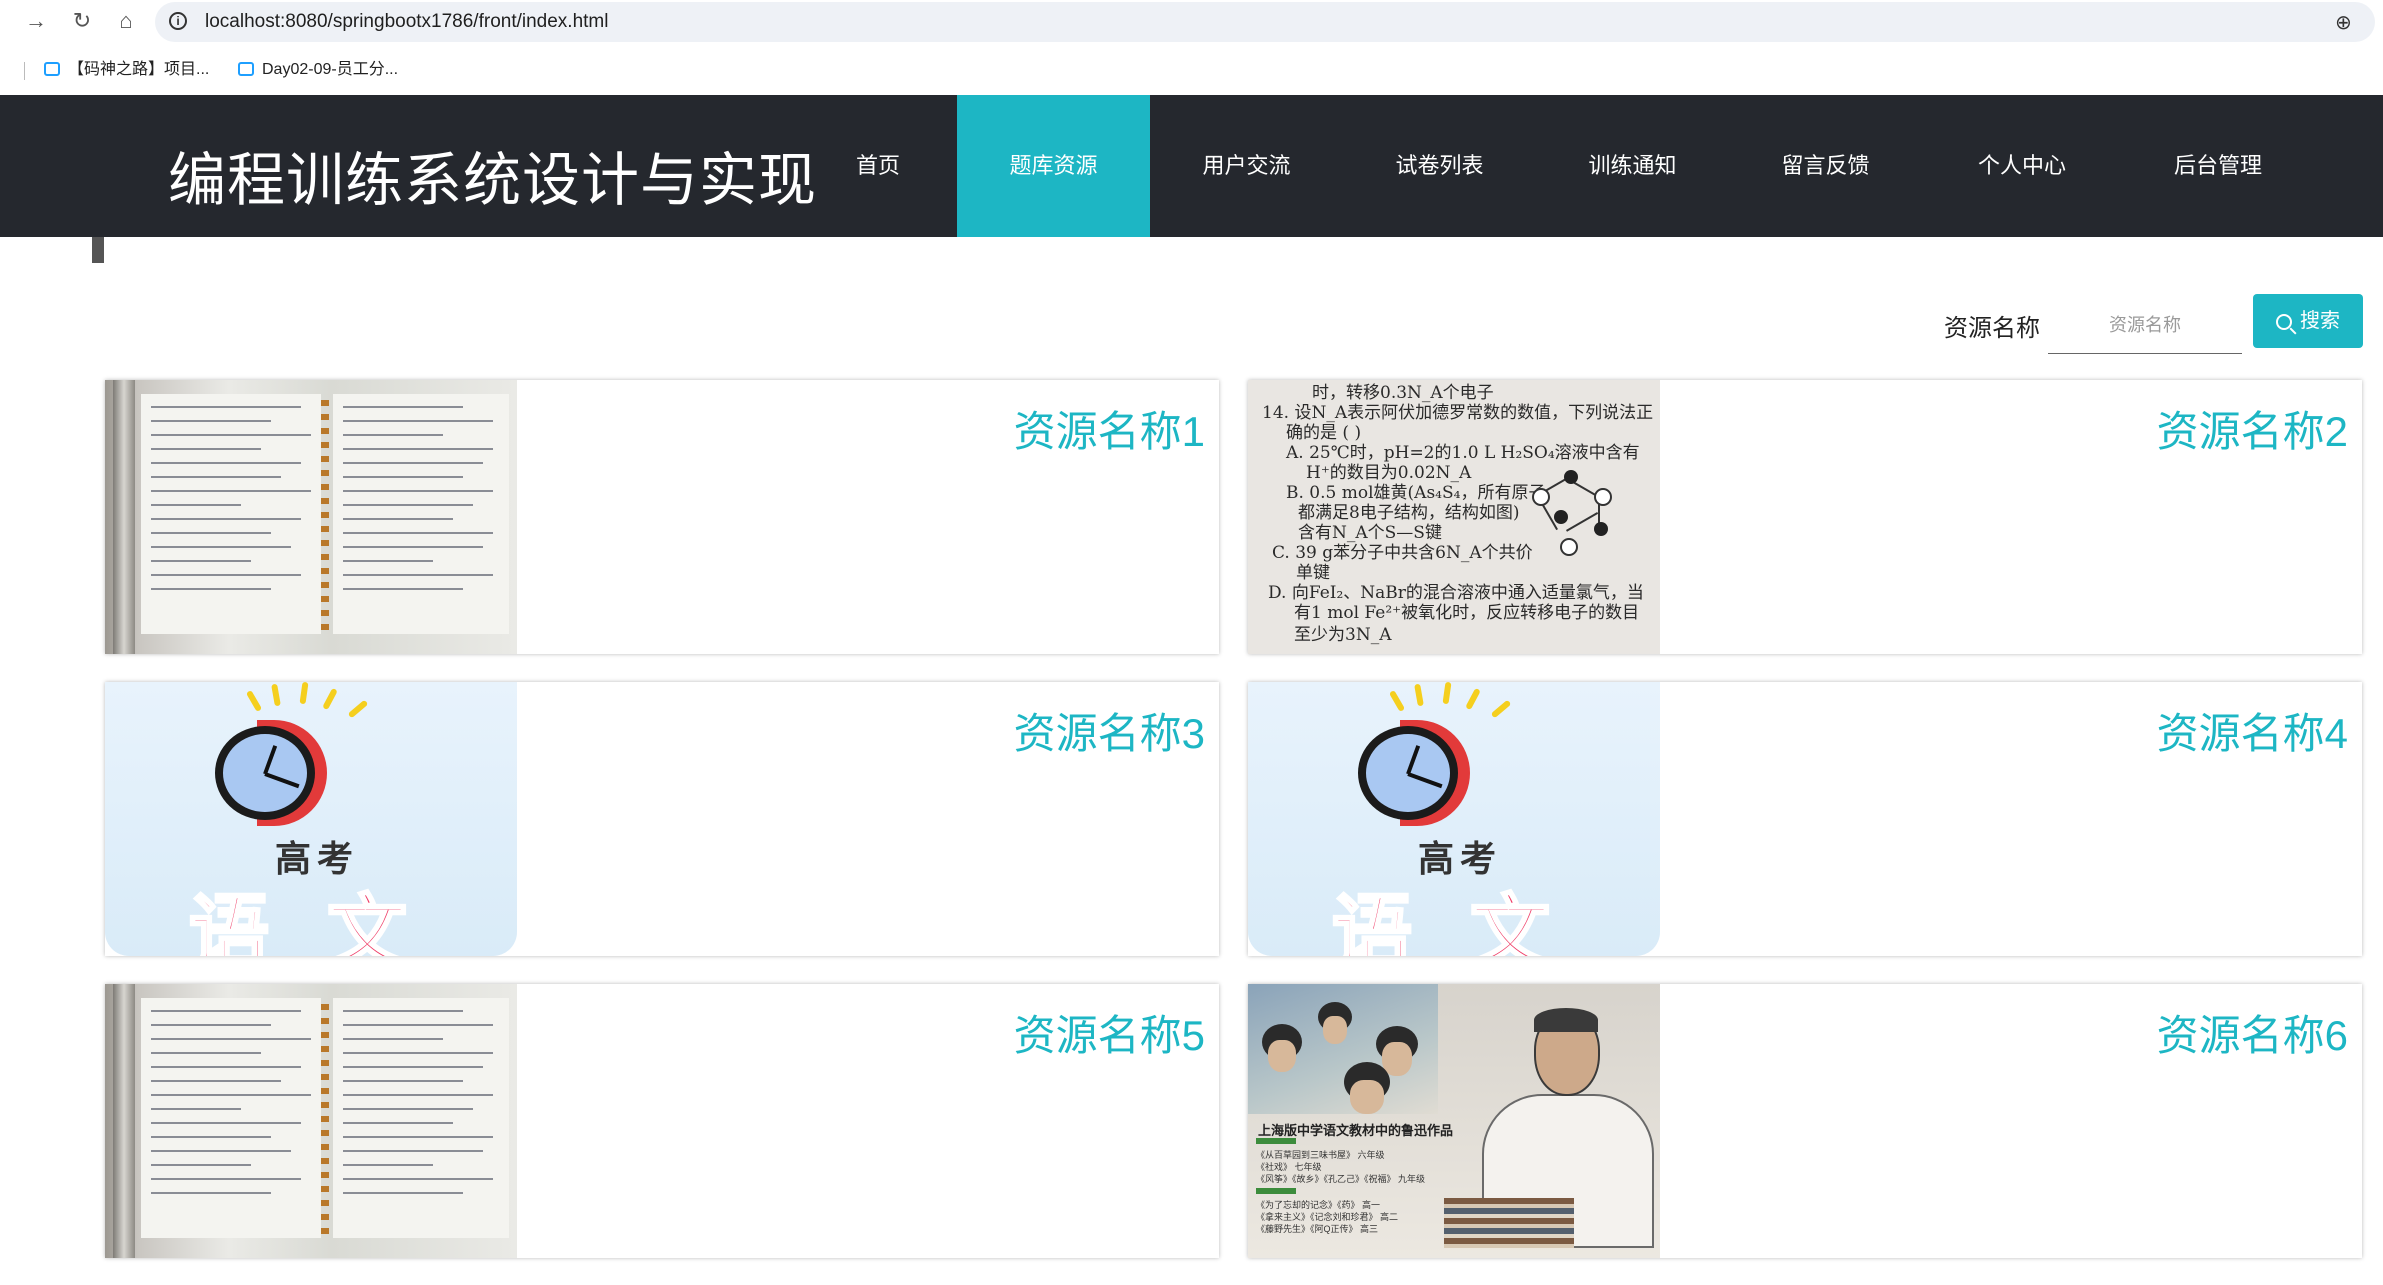 This screenshot has width=2383, height=1285. I want to click on nav-exam-list: 试卷列表, so click(1439, 166).